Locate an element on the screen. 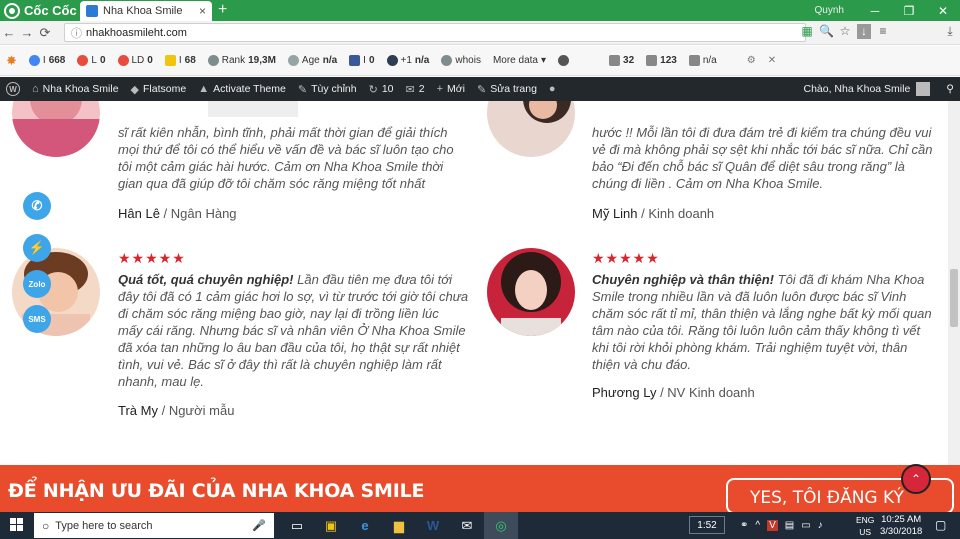 Image resolution: width=960 pixels, height=539 pixels. sms-button: SMS is located at coordinates (37, 319).